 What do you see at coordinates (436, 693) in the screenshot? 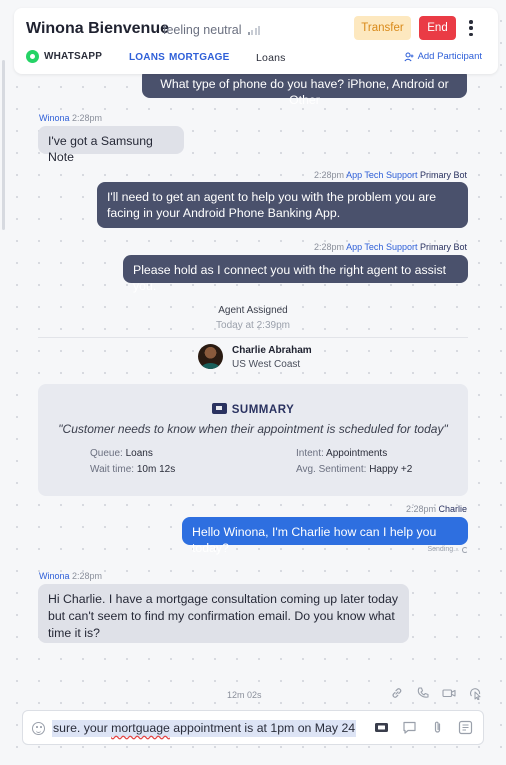
I see `conversation-tools` at bounding box center [436, 693].